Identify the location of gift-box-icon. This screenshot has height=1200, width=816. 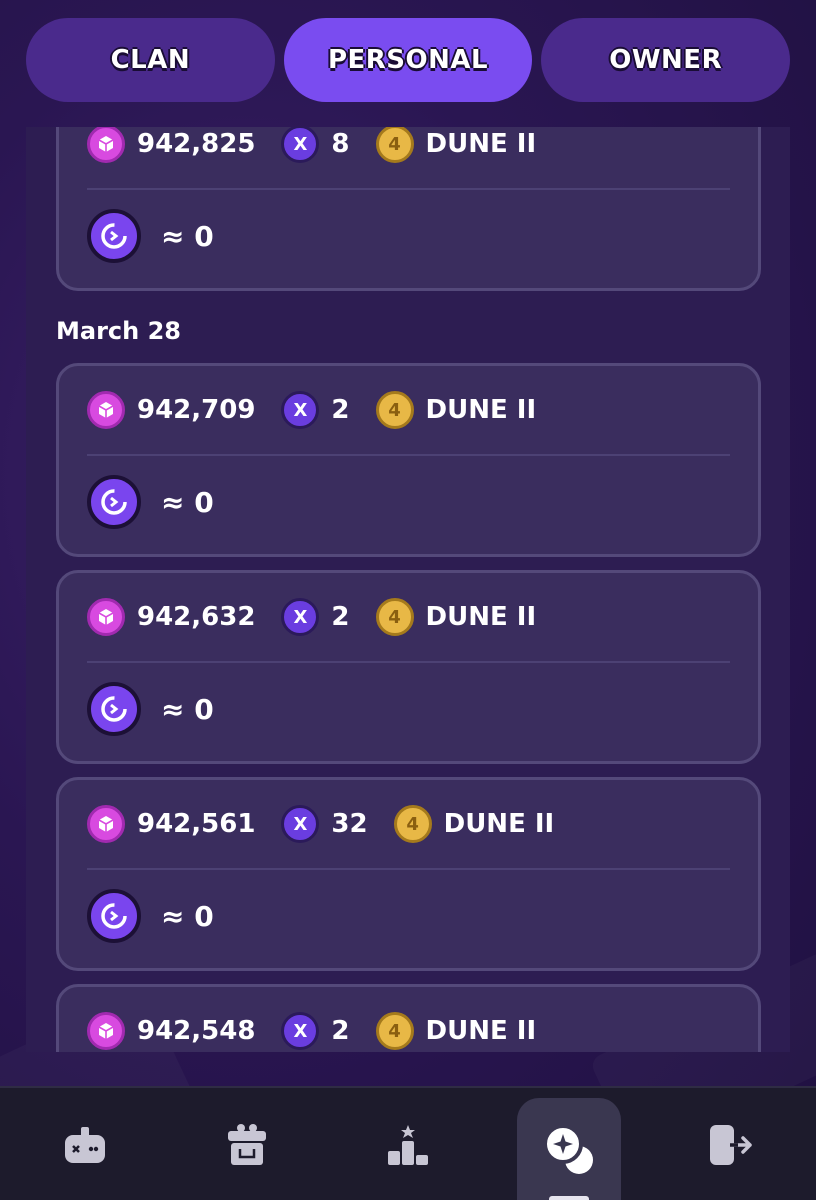
(247, 1145).